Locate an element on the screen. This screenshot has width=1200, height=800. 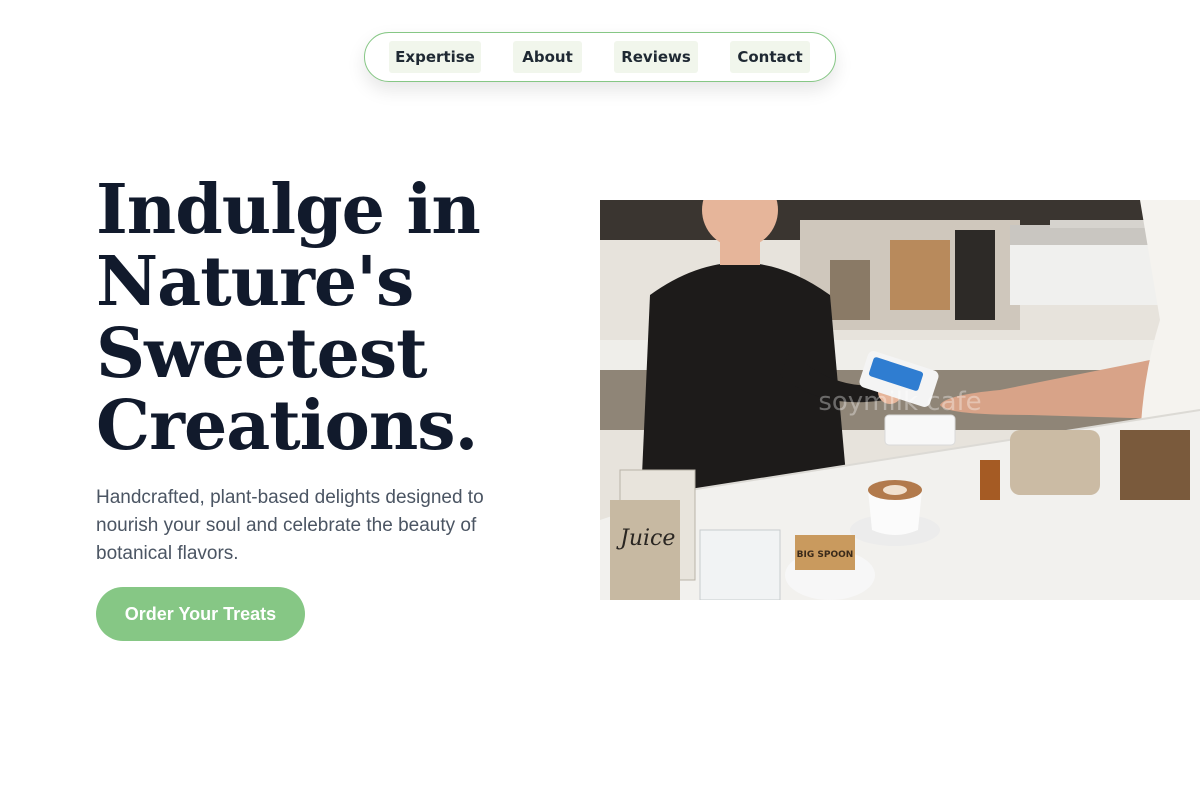
main-navigation: Expertise About Reviews Contact is located at coordinates (600, 57).